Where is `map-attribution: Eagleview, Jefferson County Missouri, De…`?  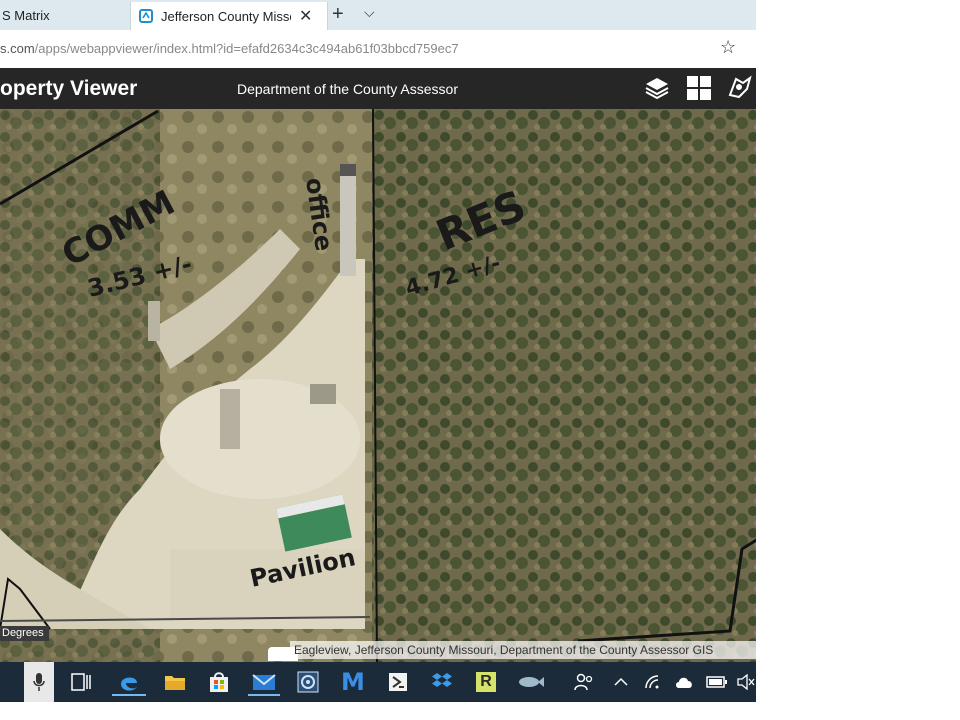 map-attribution: Eagleview, Jefferson County Missouri, De… is located at coordinates (523, 650).